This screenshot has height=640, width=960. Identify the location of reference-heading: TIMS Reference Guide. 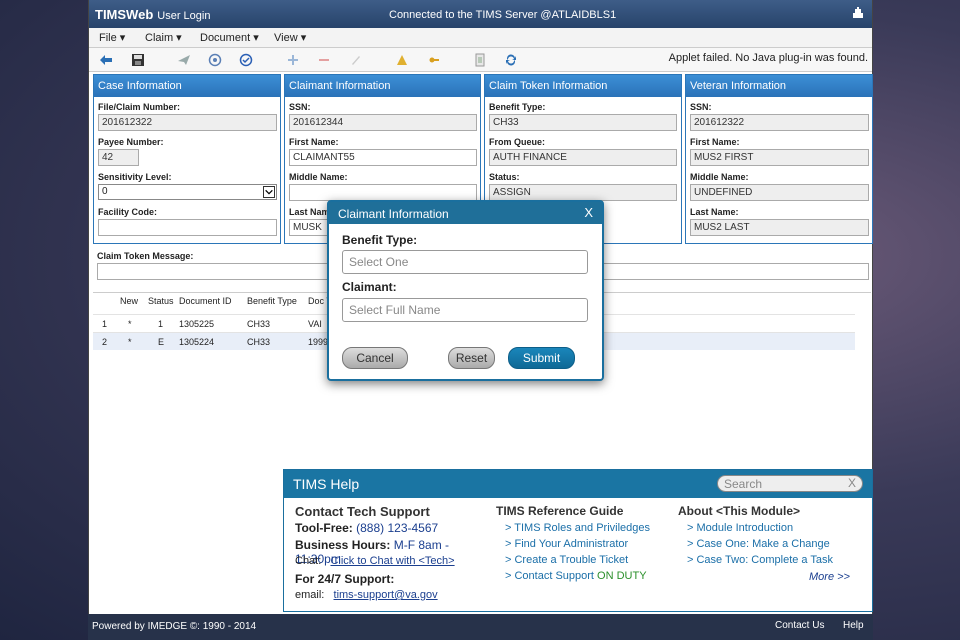
(560, 511).